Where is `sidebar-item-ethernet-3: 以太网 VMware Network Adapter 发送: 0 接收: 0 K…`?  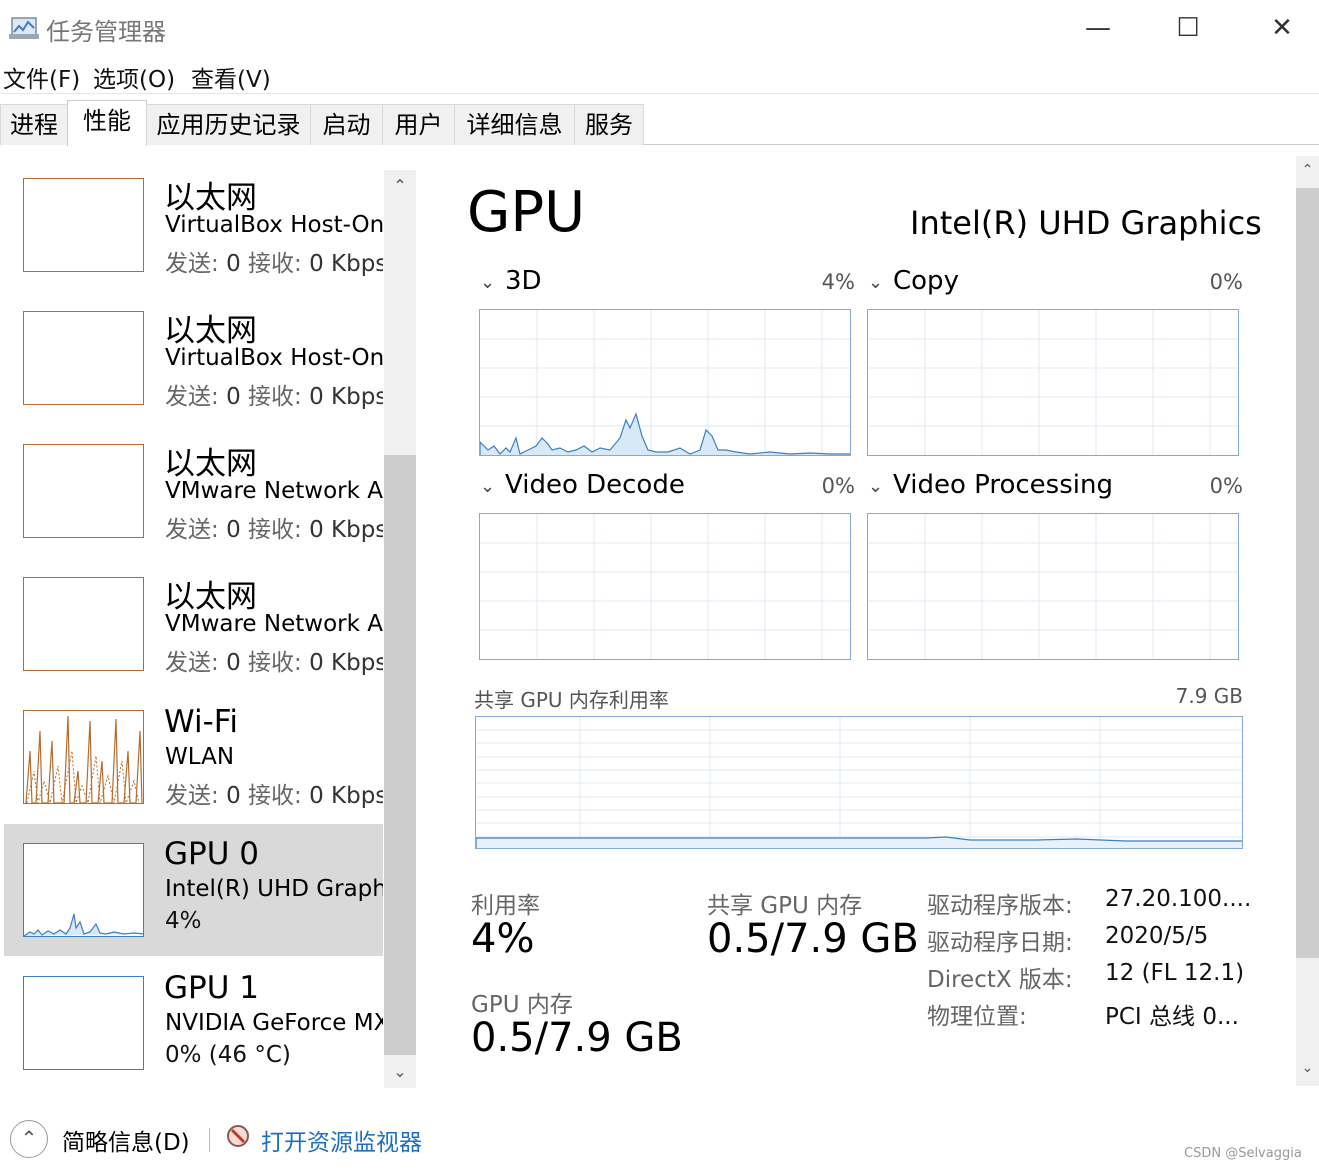
sidebar-item-ethernet-3: 以太网 VMware Network Adapter 发送: 0 接收: 0 K… is located at coordinates (193, 504).